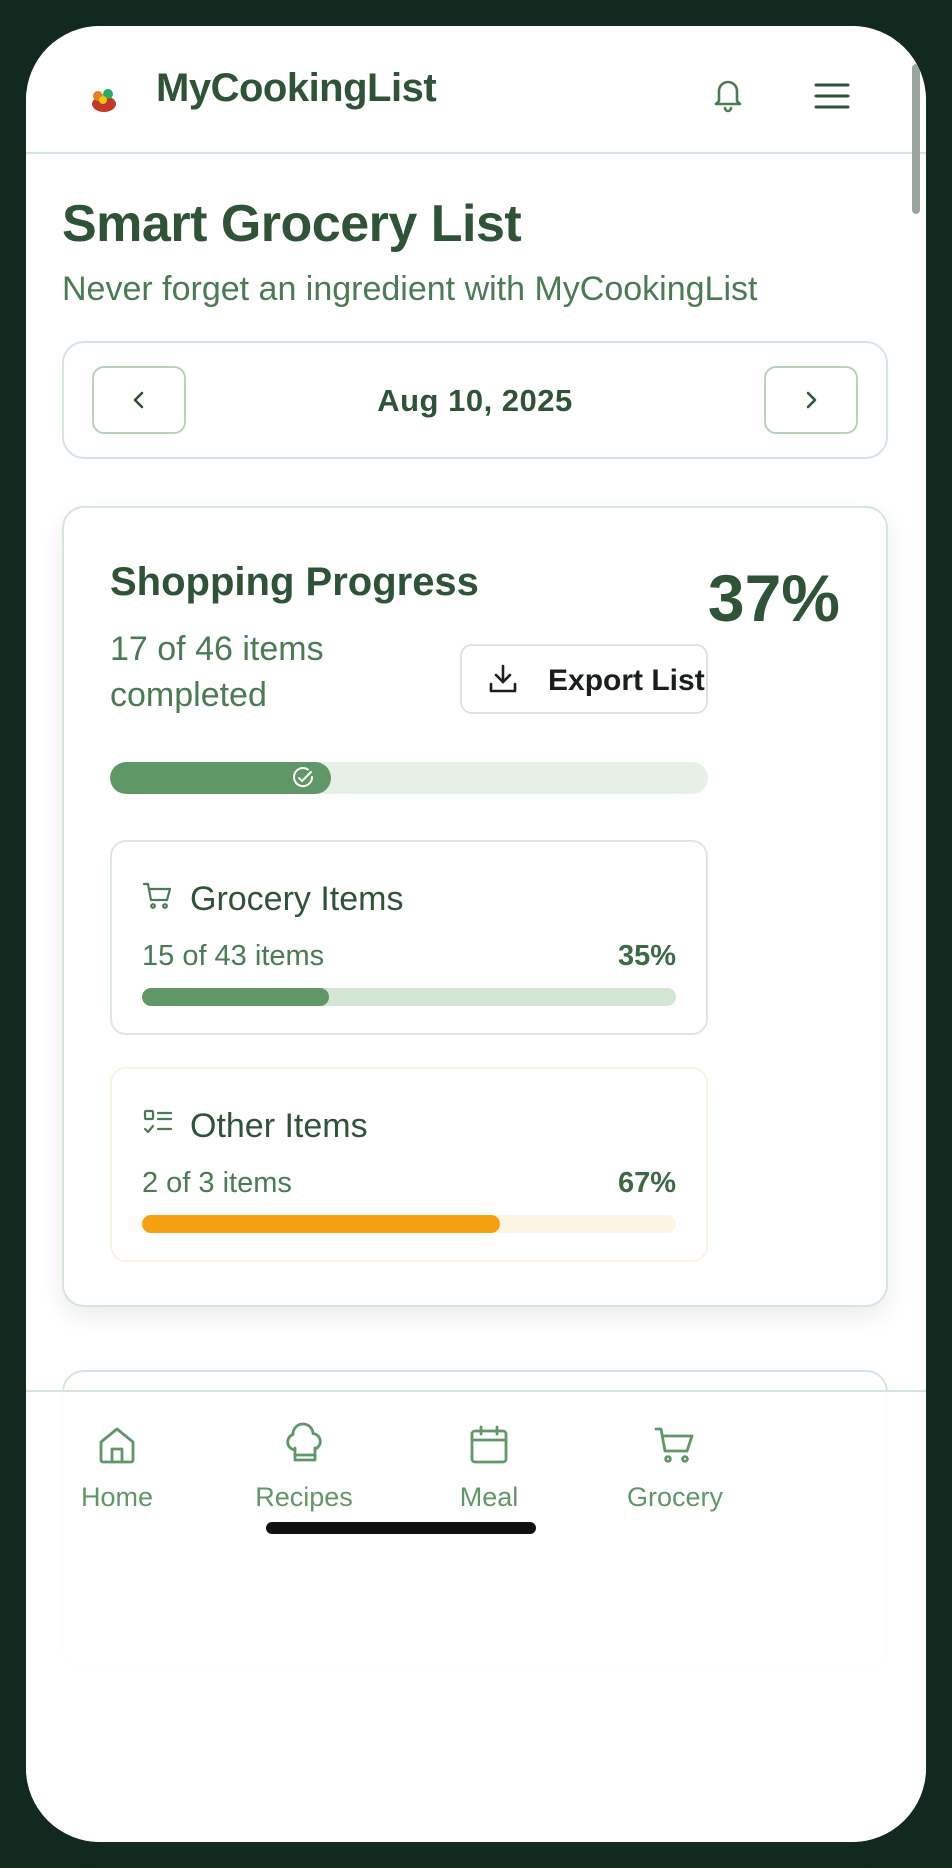 This screenshot has width=952, height=1868. Describe the element at coordinates (117, 1445) in the screenshot. I see `home-icon` at that location.